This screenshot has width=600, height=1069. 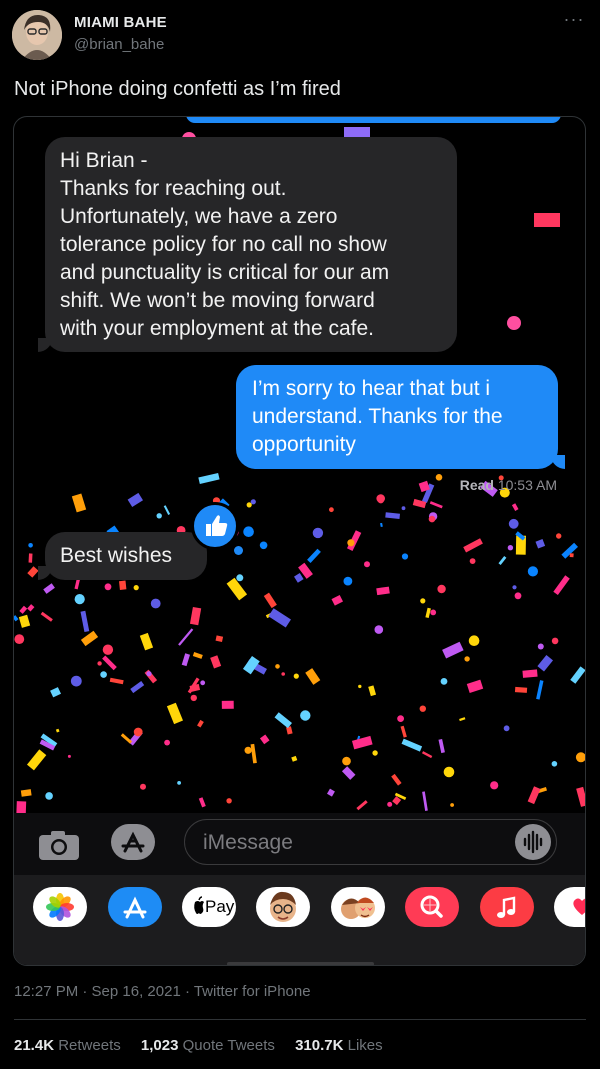 I want to click on retweets-stat: 21.4K Retweets, so click(x=67, y=1045).